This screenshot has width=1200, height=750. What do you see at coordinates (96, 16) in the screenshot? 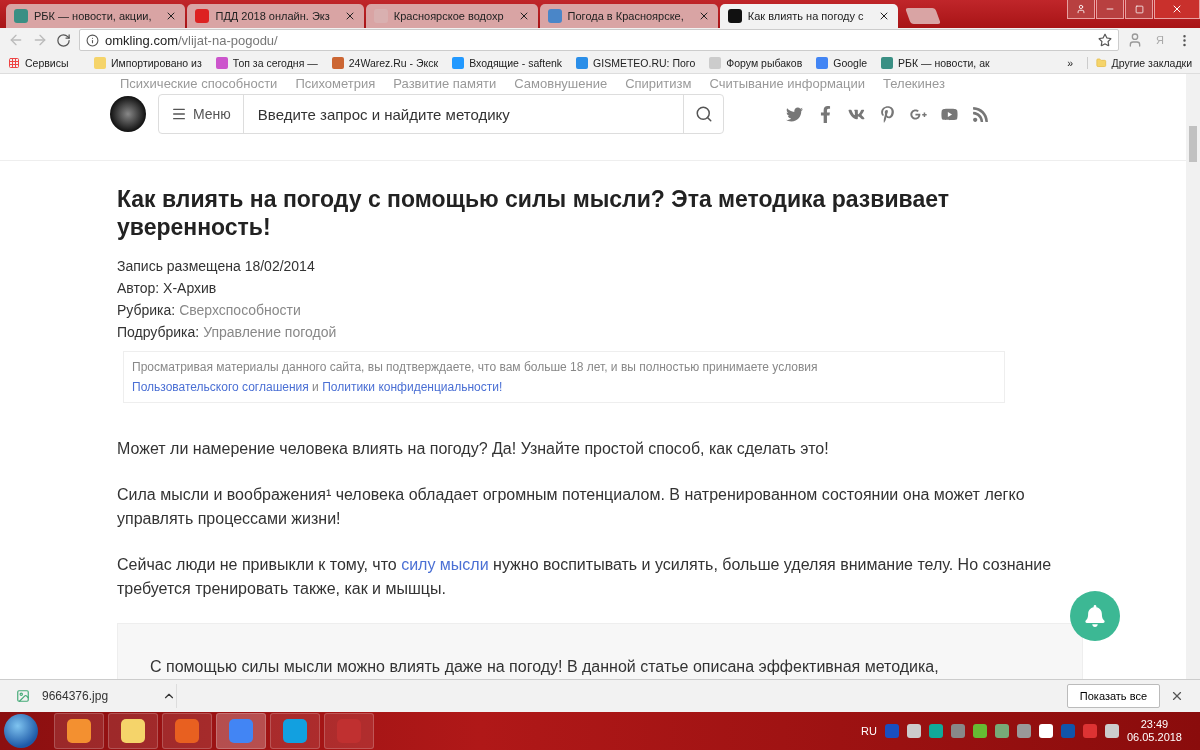
I see `browser-tab: РБК — новости, акции,` at bounding box center [96, 16].